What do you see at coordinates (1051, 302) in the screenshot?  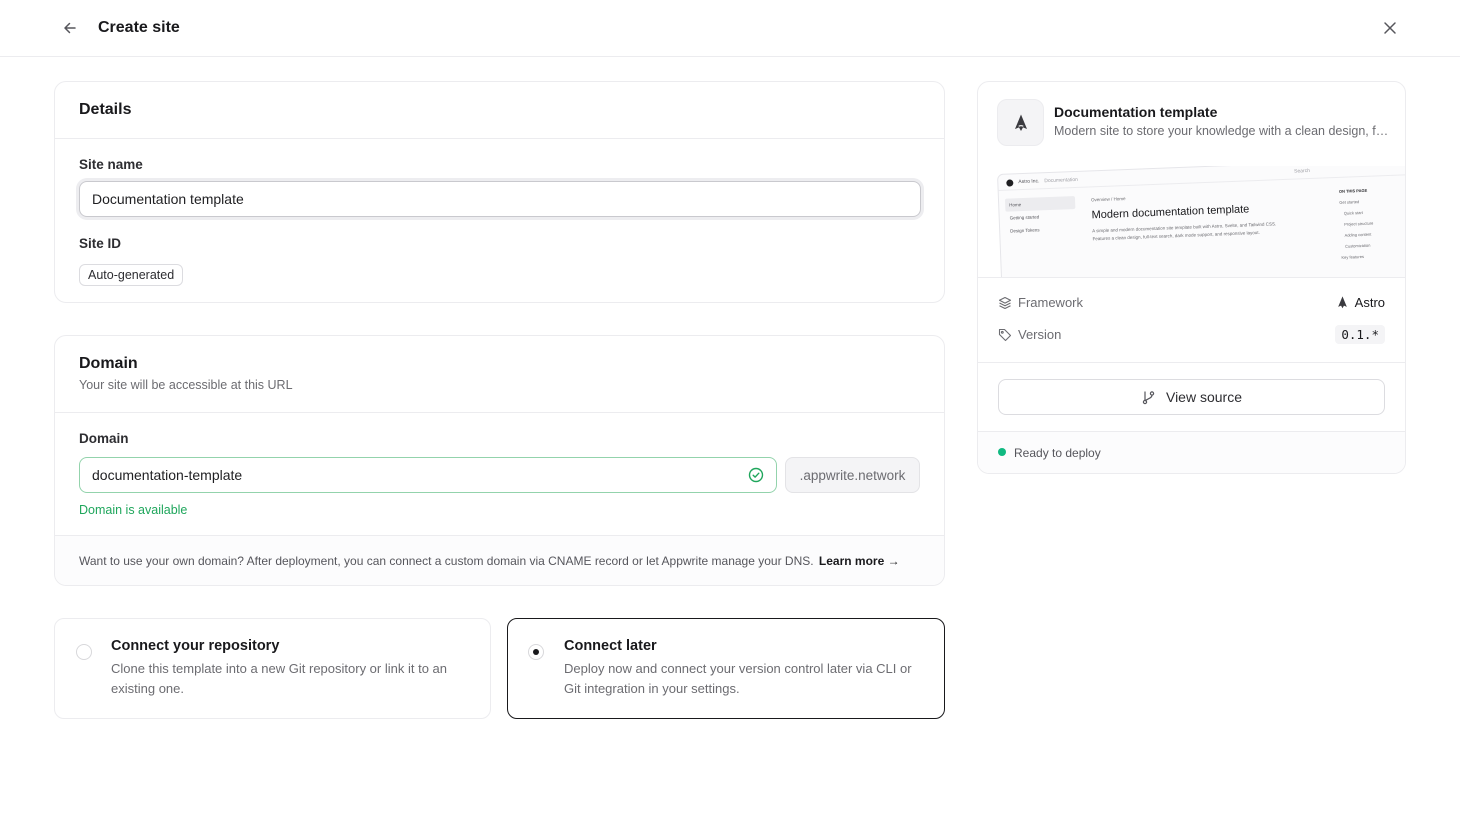 I see `framework-label-text: Framework` at bounding box center [1051, 302].